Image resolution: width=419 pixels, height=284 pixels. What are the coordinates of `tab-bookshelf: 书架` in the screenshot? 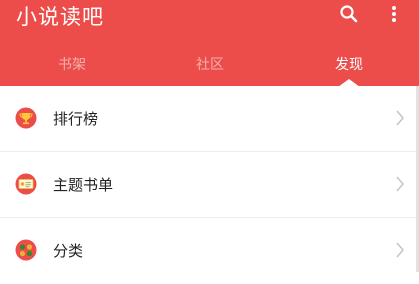 It's located at (72, 64).